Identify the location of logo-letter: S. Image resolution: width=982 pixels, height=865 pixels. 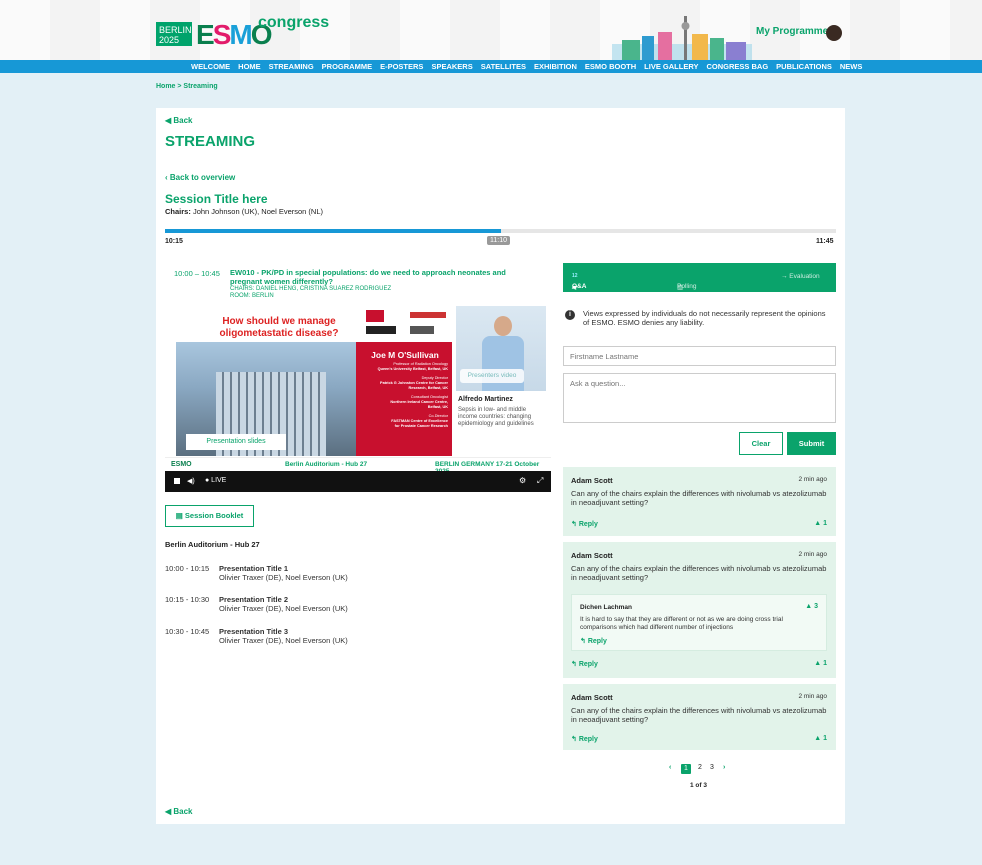
(222, 34).